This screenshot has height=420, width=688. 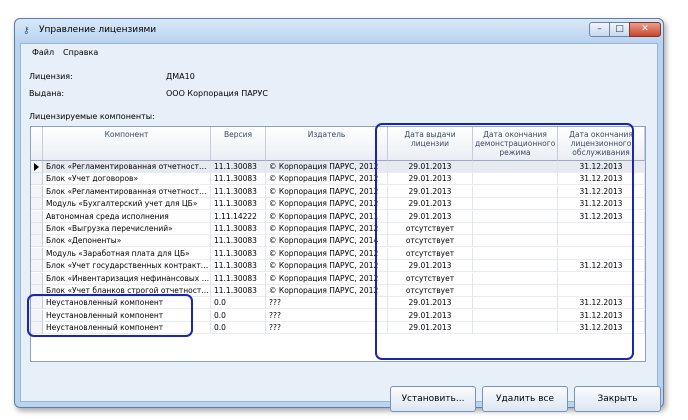 What do you see at coordinates (617, 399) in the screenshot?
I see `close-button: Закрыть` at bounding box center [617, 399].